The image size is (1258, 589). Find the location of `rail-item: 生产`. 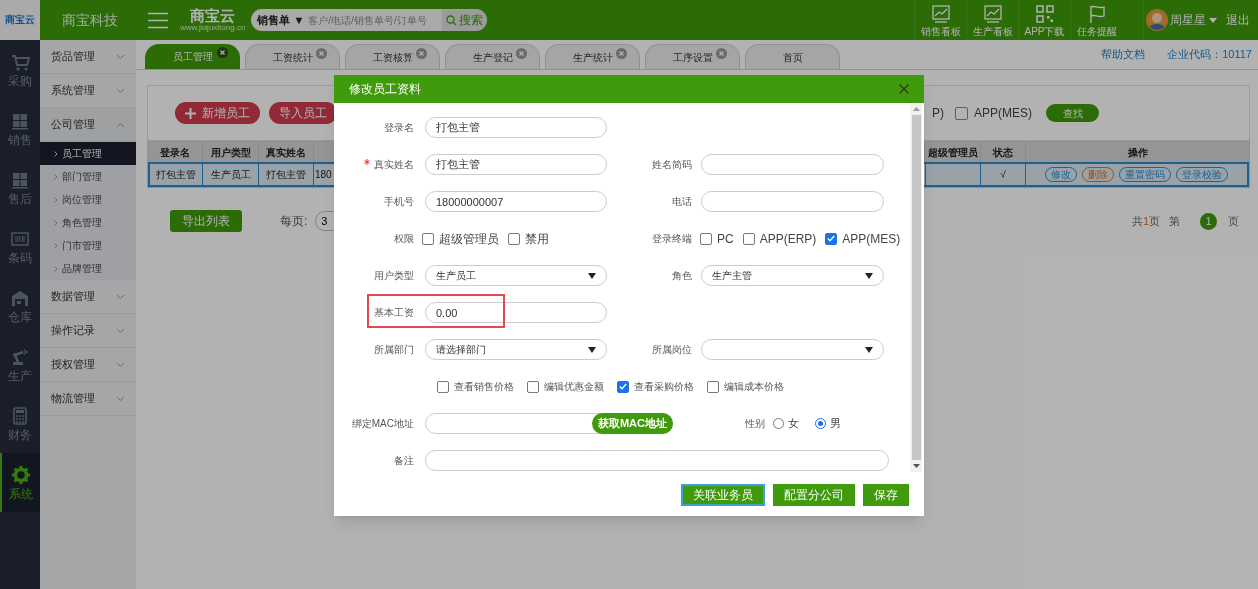

rail-item: 生产 is located at coordinates (20, 364).